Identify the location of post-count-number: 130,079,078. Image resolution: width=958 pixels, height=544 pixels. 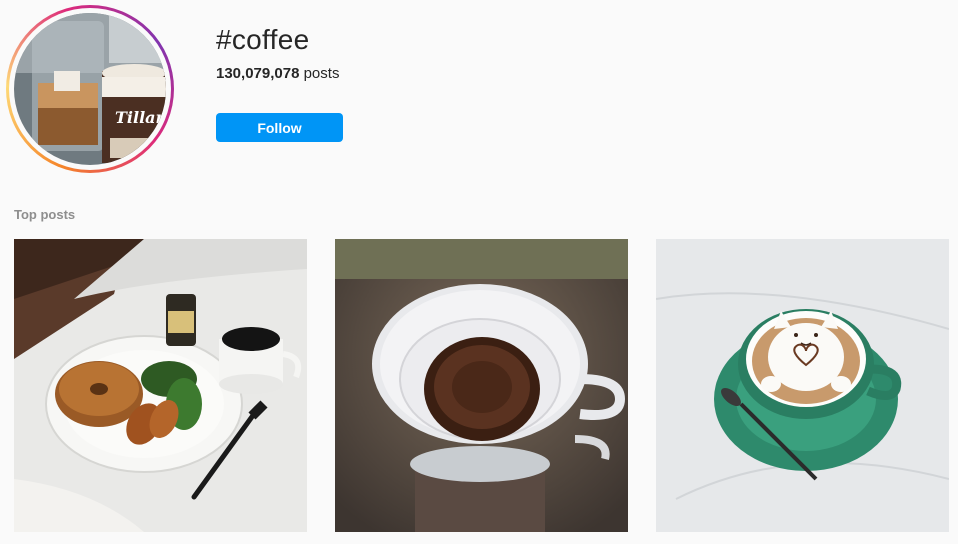
(258, 73).